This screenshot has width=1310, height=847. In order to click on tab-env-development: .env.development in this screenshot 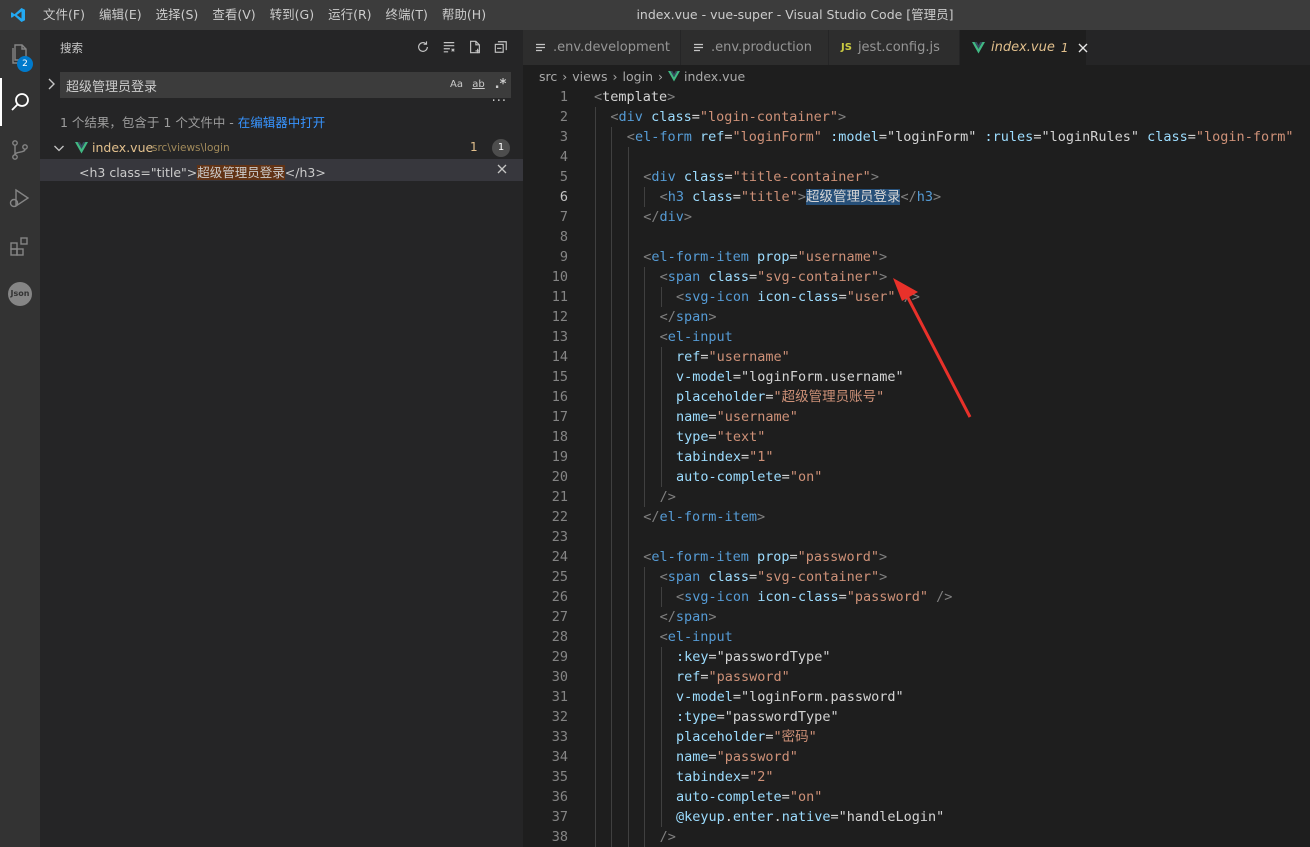, I will do `click(602, 47)`.